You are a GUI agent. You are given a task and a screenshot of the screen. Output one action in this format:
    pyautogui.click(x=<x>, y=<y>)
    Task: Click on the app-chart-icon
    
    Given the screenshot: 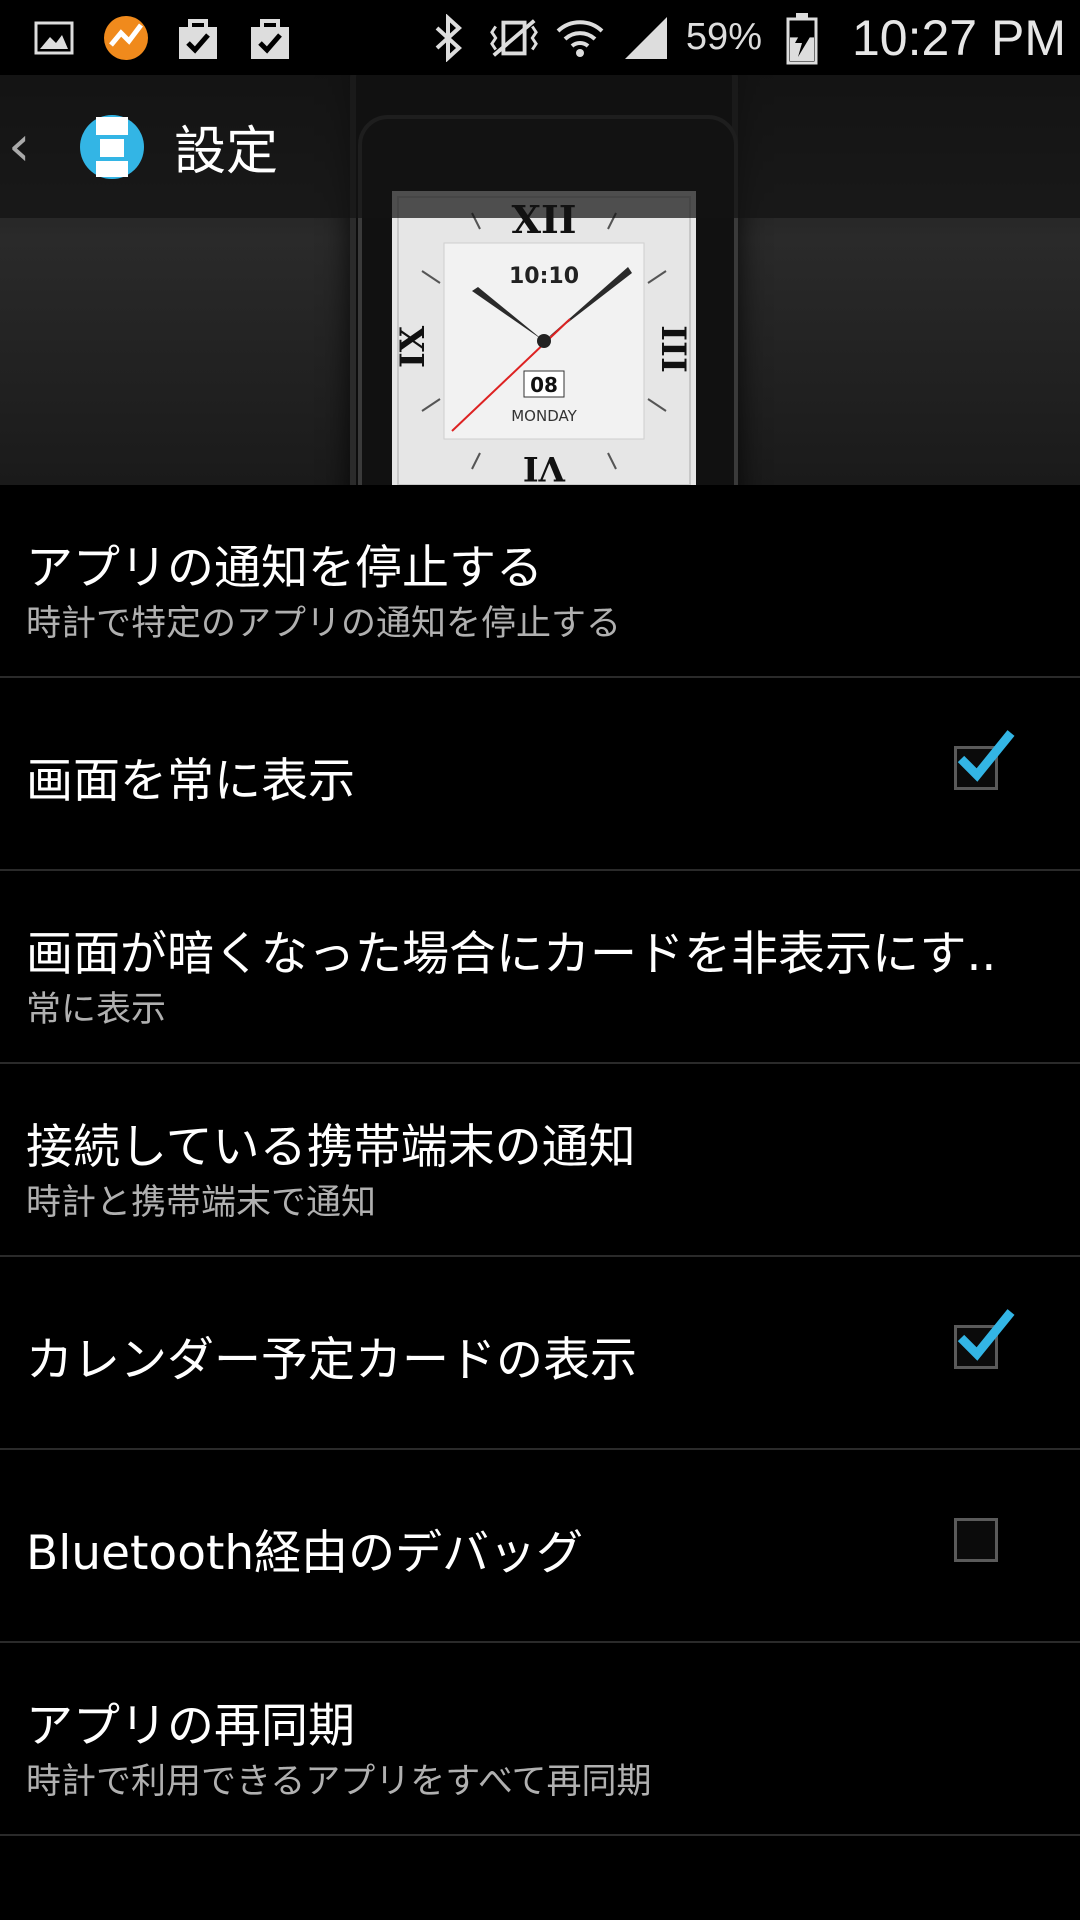 What is the action you would take?
    pyautogui.click(x=126, y=38)
    